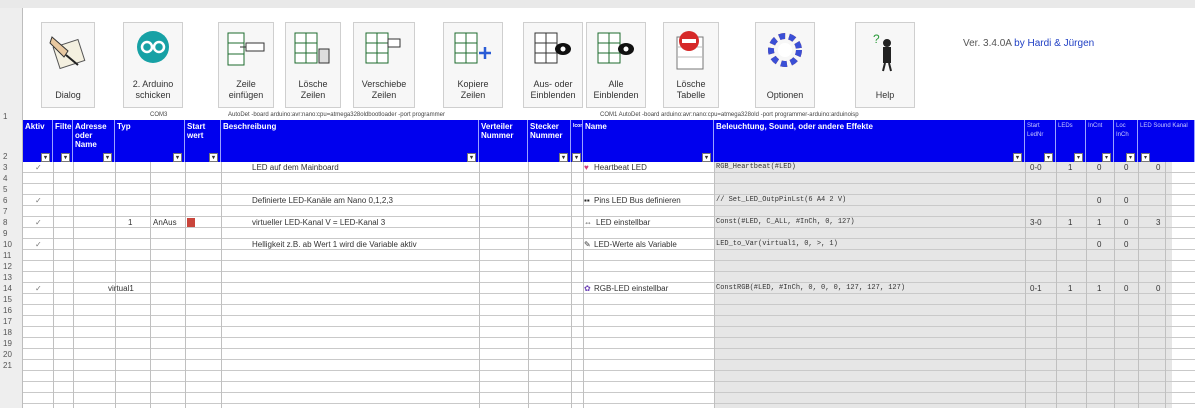 This screenshot has height=408, width=1195. What do you see at coordinates (384, 65) in the screenshot?
I see `move-rows-button: Verschiebe Zeilen` at bounding box center [384, 65].